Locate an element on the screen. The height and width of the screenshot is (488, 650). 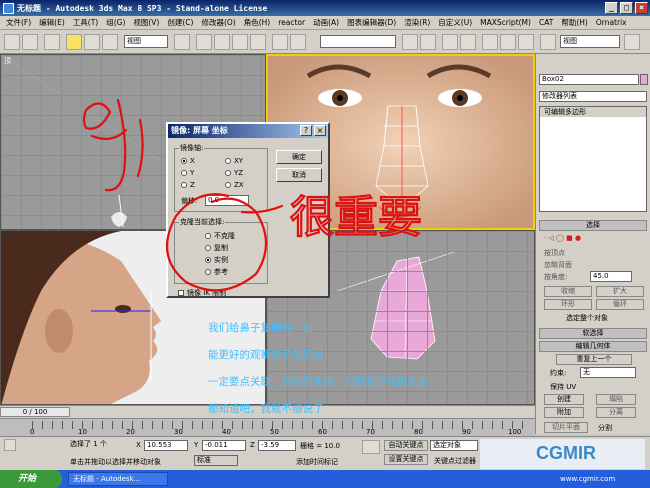
caption-line-3: 一定要点关联，也就是实例，它的意思我想大家 is located at coordinates (318, 382).